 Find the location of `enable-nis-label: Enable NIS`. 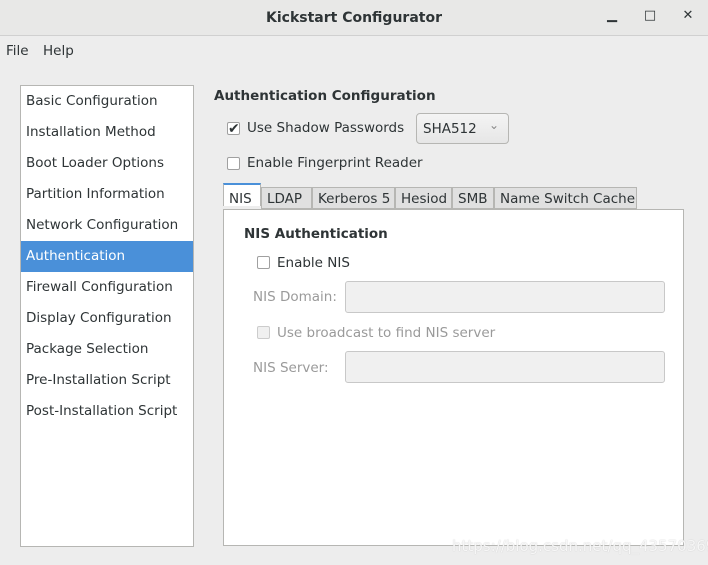

enable-nis-label: Enable NIS is located at coordinates (313, 263).